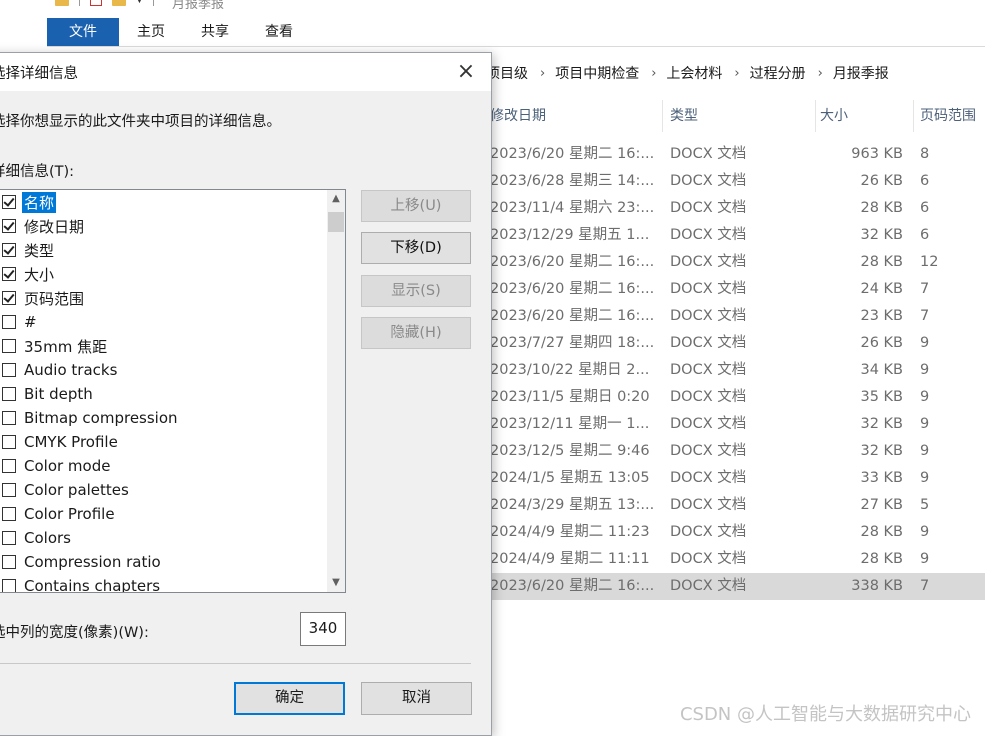 The image size is (985, 736). I want to click on ok-button: 确定, so click(289, 698).